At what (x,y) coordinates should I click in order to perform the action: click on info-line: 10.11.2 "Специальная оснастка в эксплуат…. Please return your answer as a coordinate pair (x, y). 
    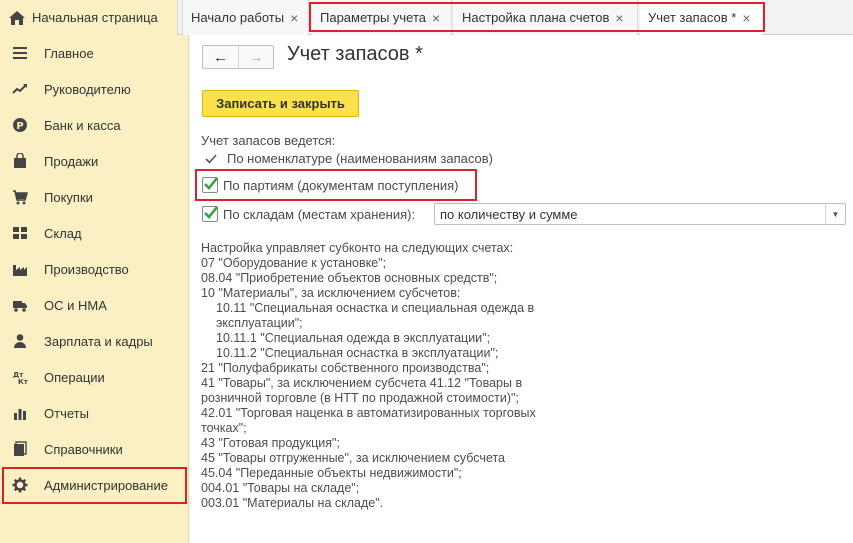
    Looking at the image, I should click on (357, 353).